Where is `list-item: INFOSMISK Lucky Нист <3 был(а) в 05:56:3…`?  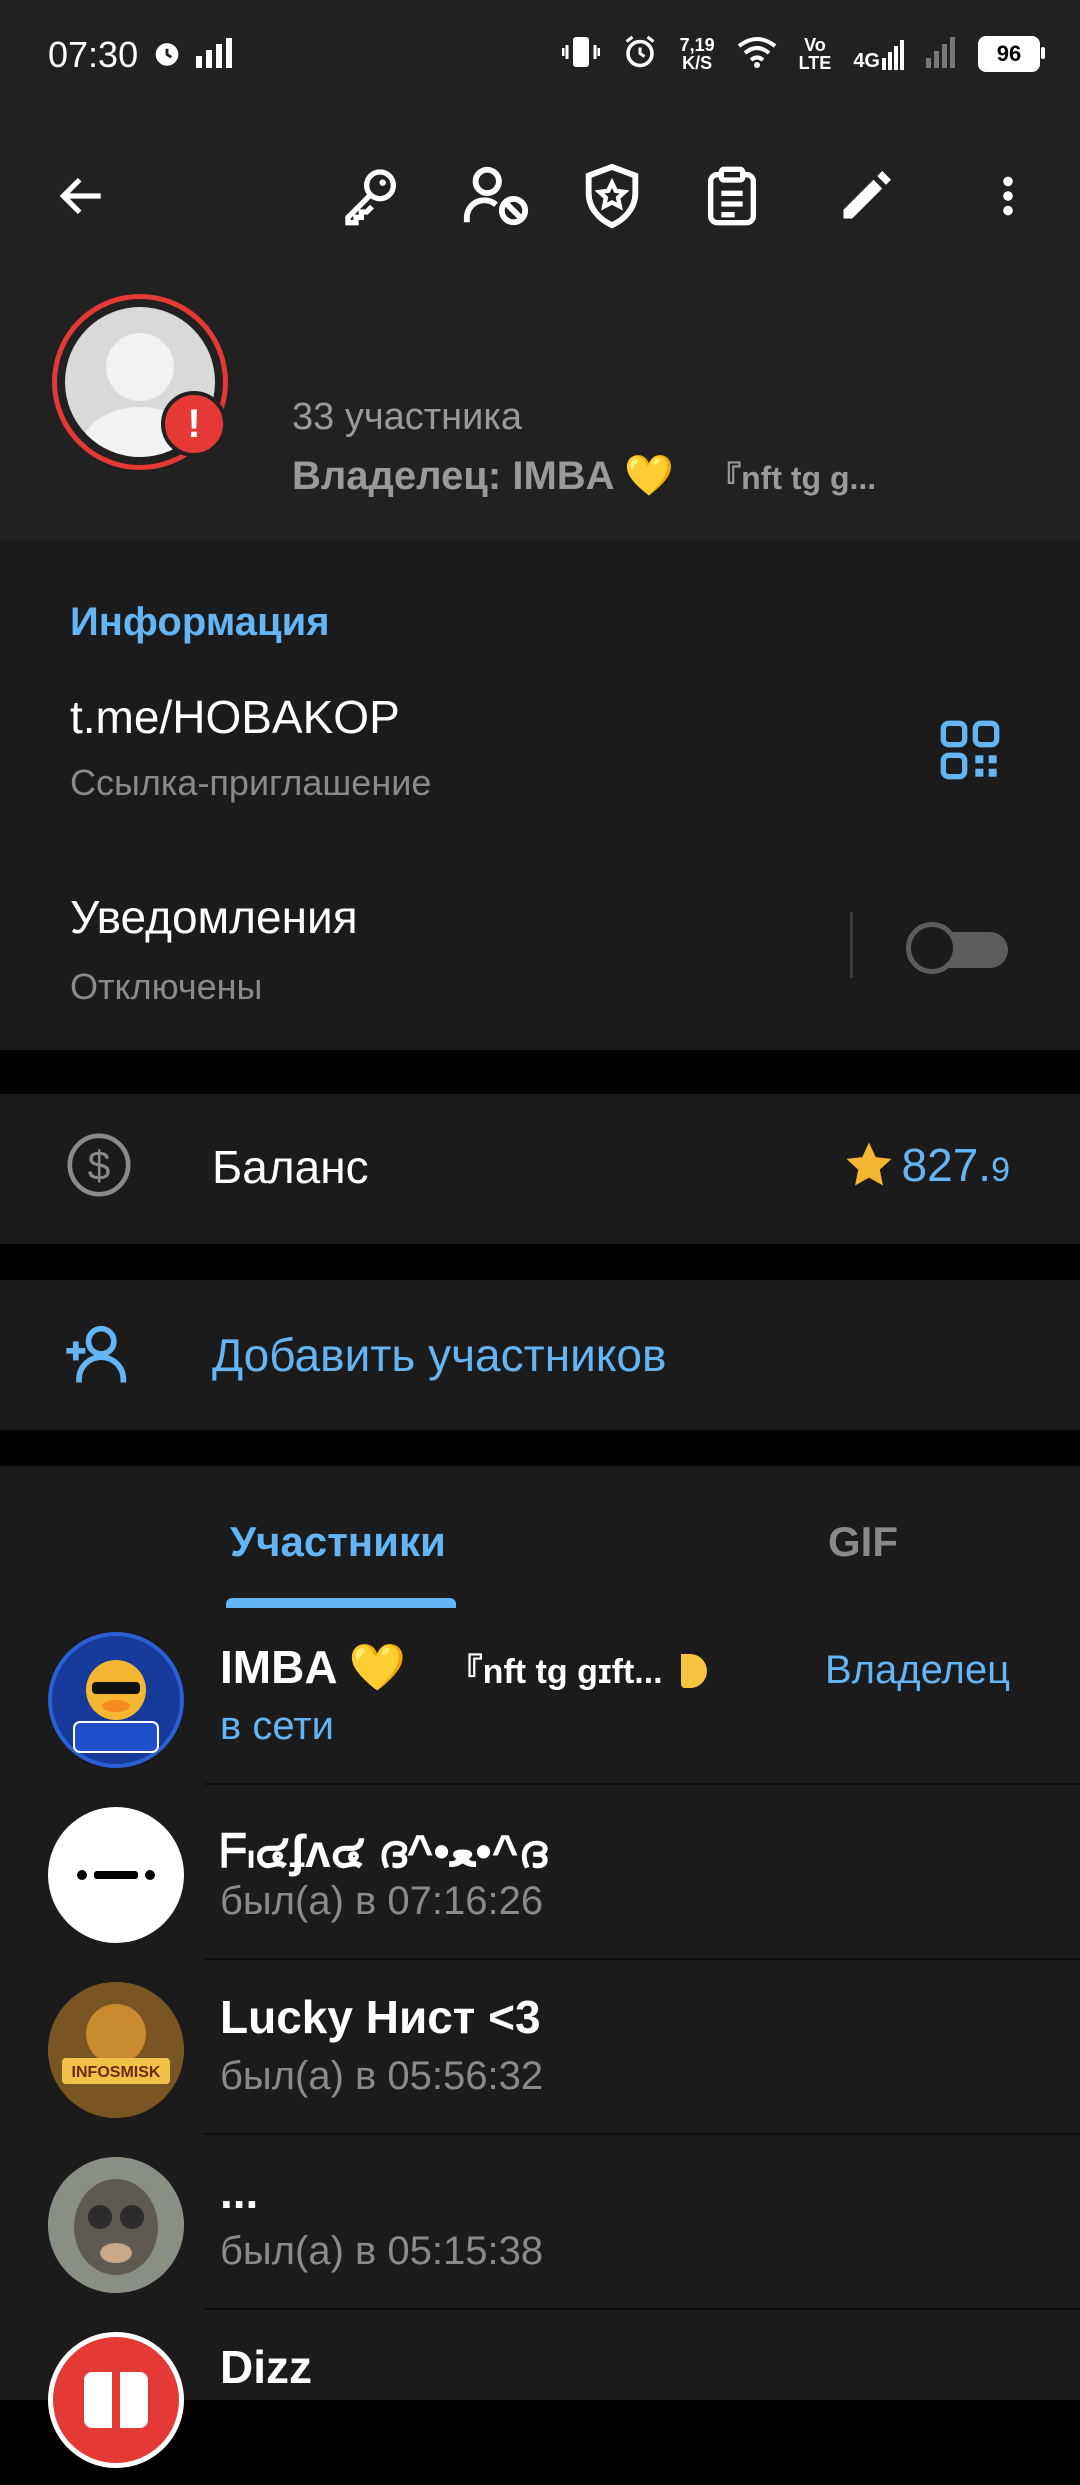 list-item: INFOSMISK Lucky Нист <3 был(а) в 05:56:3… is located at coordinates (540, 2047).